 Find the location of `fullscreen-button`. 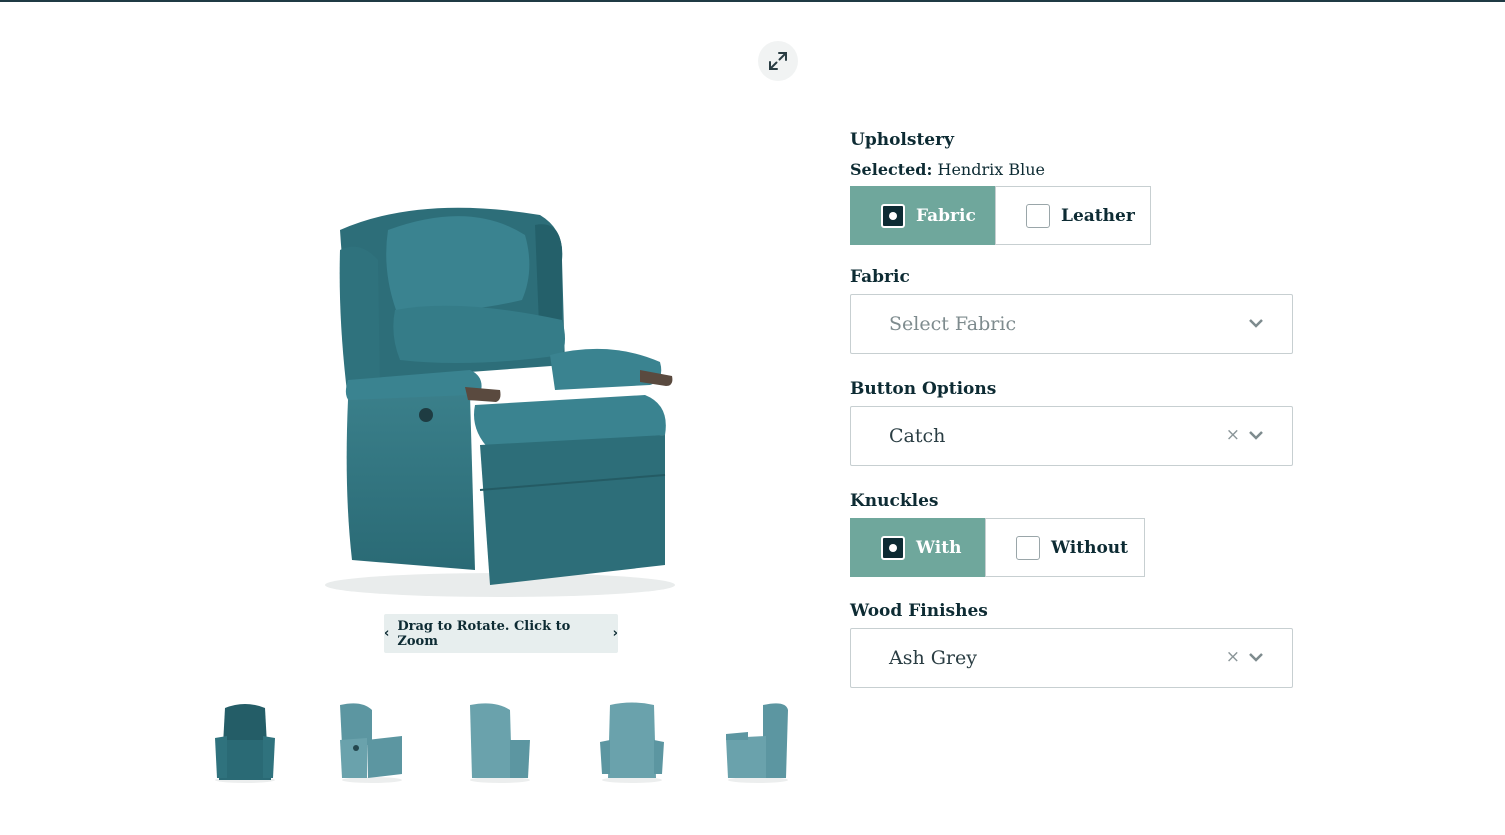

fullscreen-button is located at coordinates (778, 61).